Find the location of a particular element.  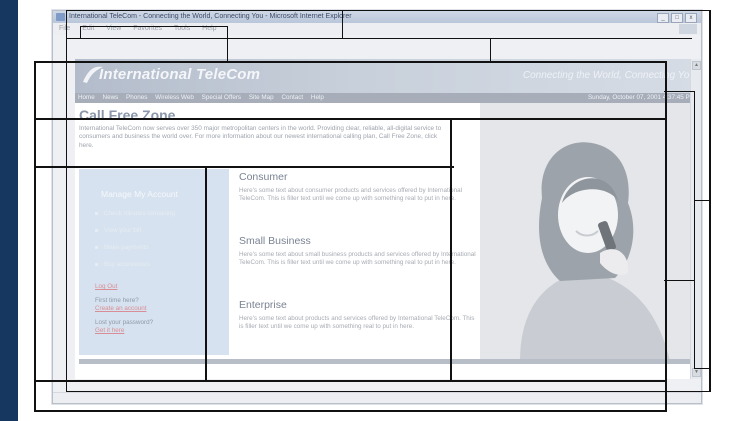

status-bar is located at coordinates (377, 397).